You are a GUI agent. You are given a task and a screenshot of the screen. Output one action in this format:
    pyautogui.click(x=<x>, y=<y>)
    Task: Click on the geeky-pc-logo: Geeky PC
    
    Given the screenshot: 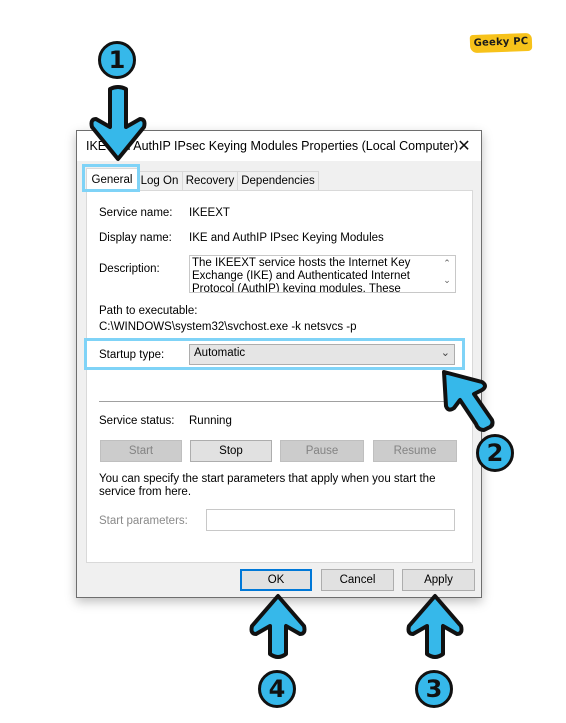 What is the action you would take?
    pyautogui.click(x=501, y=43)
    